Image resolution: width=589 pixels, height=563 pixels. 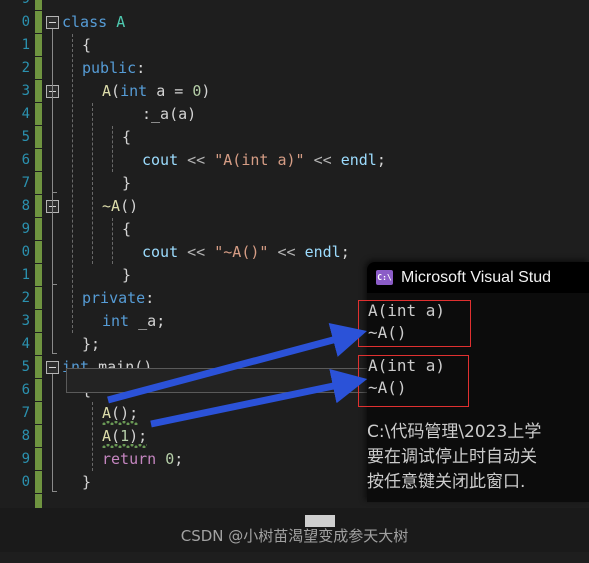 What do you see at coordinates (446, 482) in the screenshot?
I see `console-footer-line: 按任意键关闭此窗口.` at bounding box center [446, 482].